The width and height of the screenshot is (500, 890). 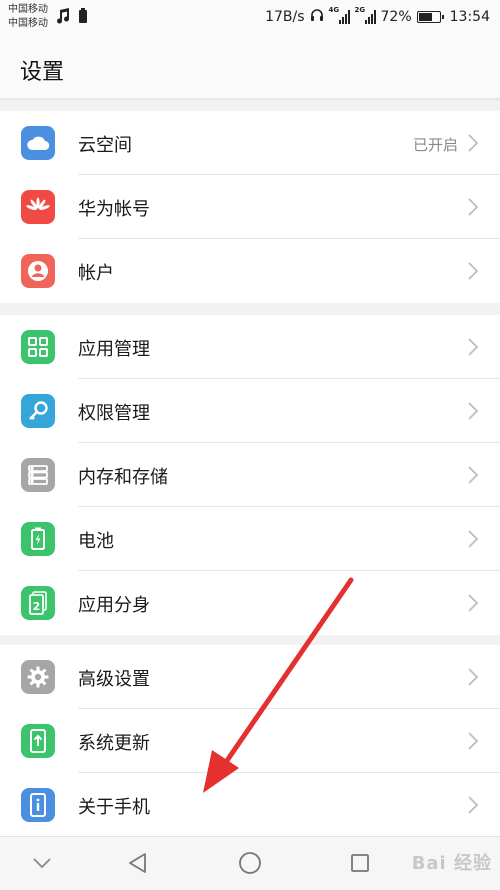 What do you see at coordinates (250, 67) in the screenshot?
I see `title-bar: 设置` at bounding box center [250, 67].